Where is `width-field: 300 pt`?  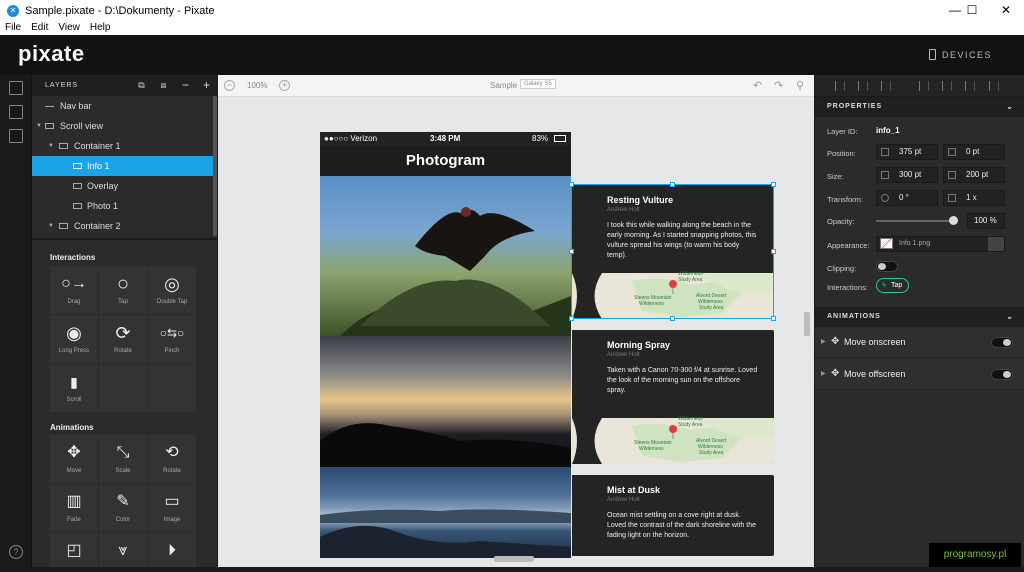 width-field: 300 pt is located at coordinates (907, 175).